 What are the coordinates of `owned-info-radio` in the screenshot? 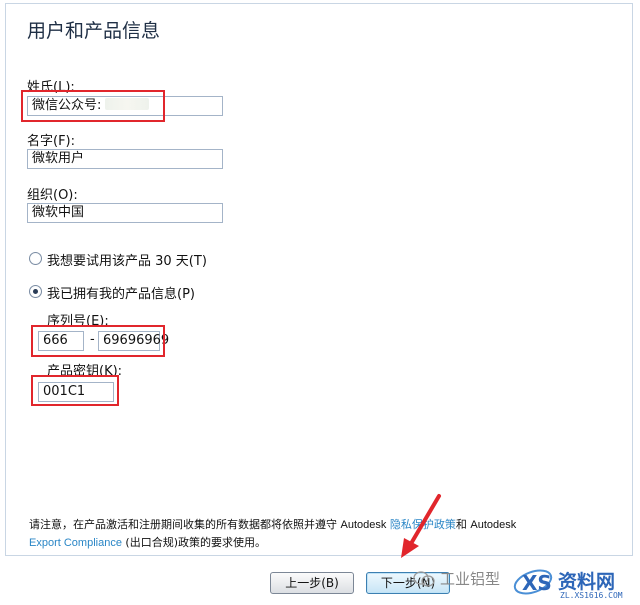 It's located at (35, 291).